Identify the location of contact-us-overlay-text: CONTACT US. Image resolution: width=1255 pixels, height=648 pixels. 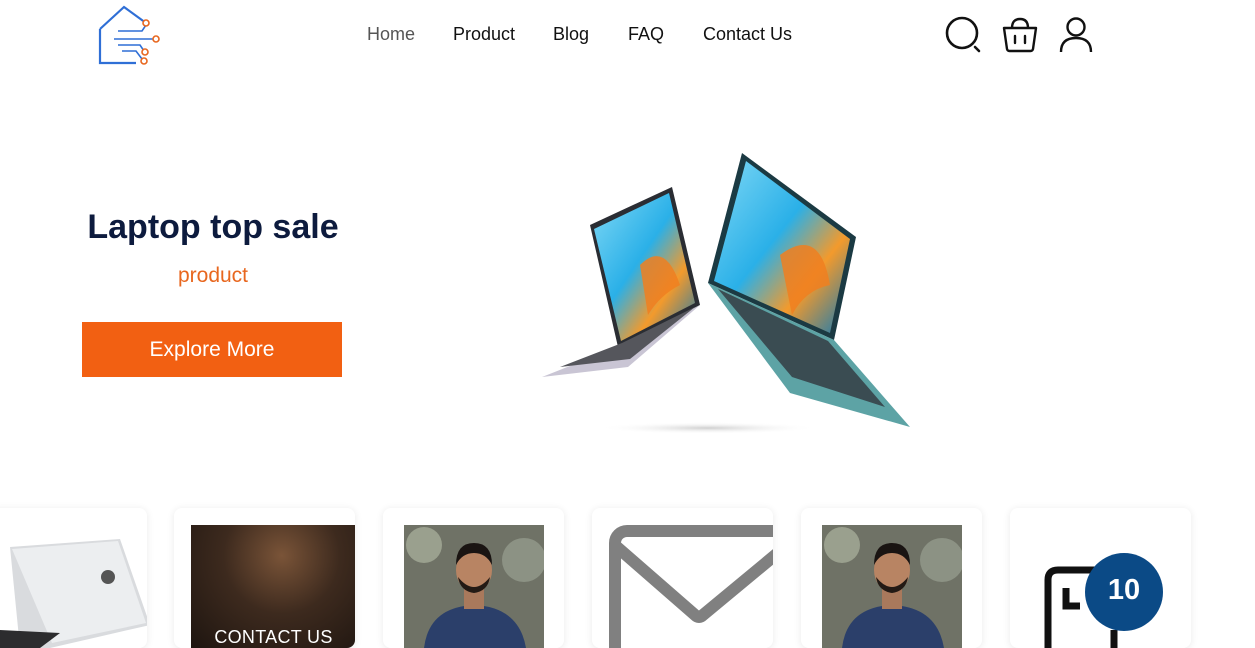
(273, 637).